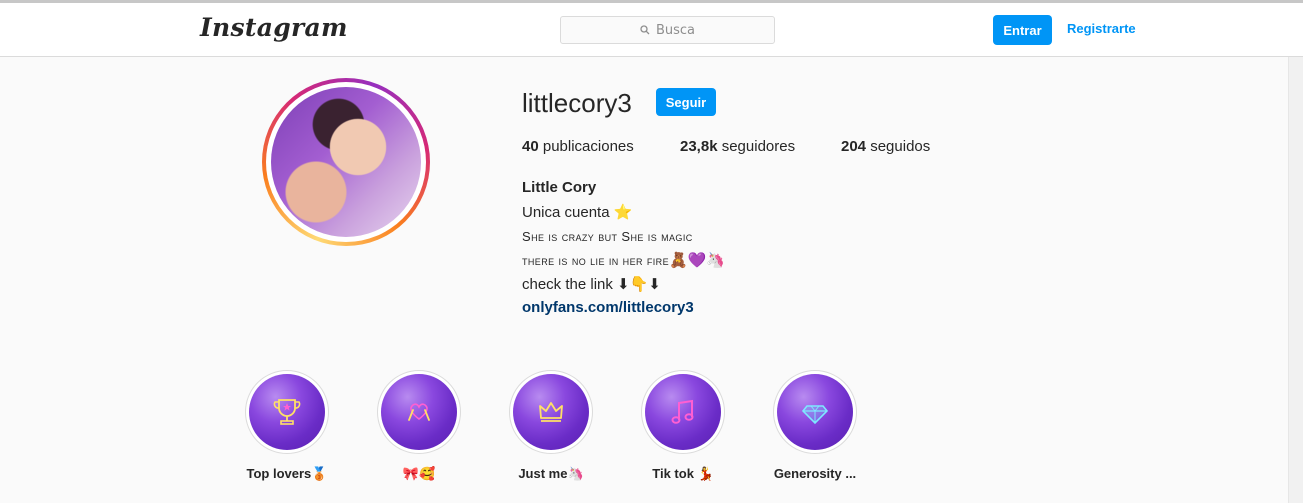  Describe the element at coordinates (1295, 280) in the screenshot. I see `page-scrollbar` at that location.